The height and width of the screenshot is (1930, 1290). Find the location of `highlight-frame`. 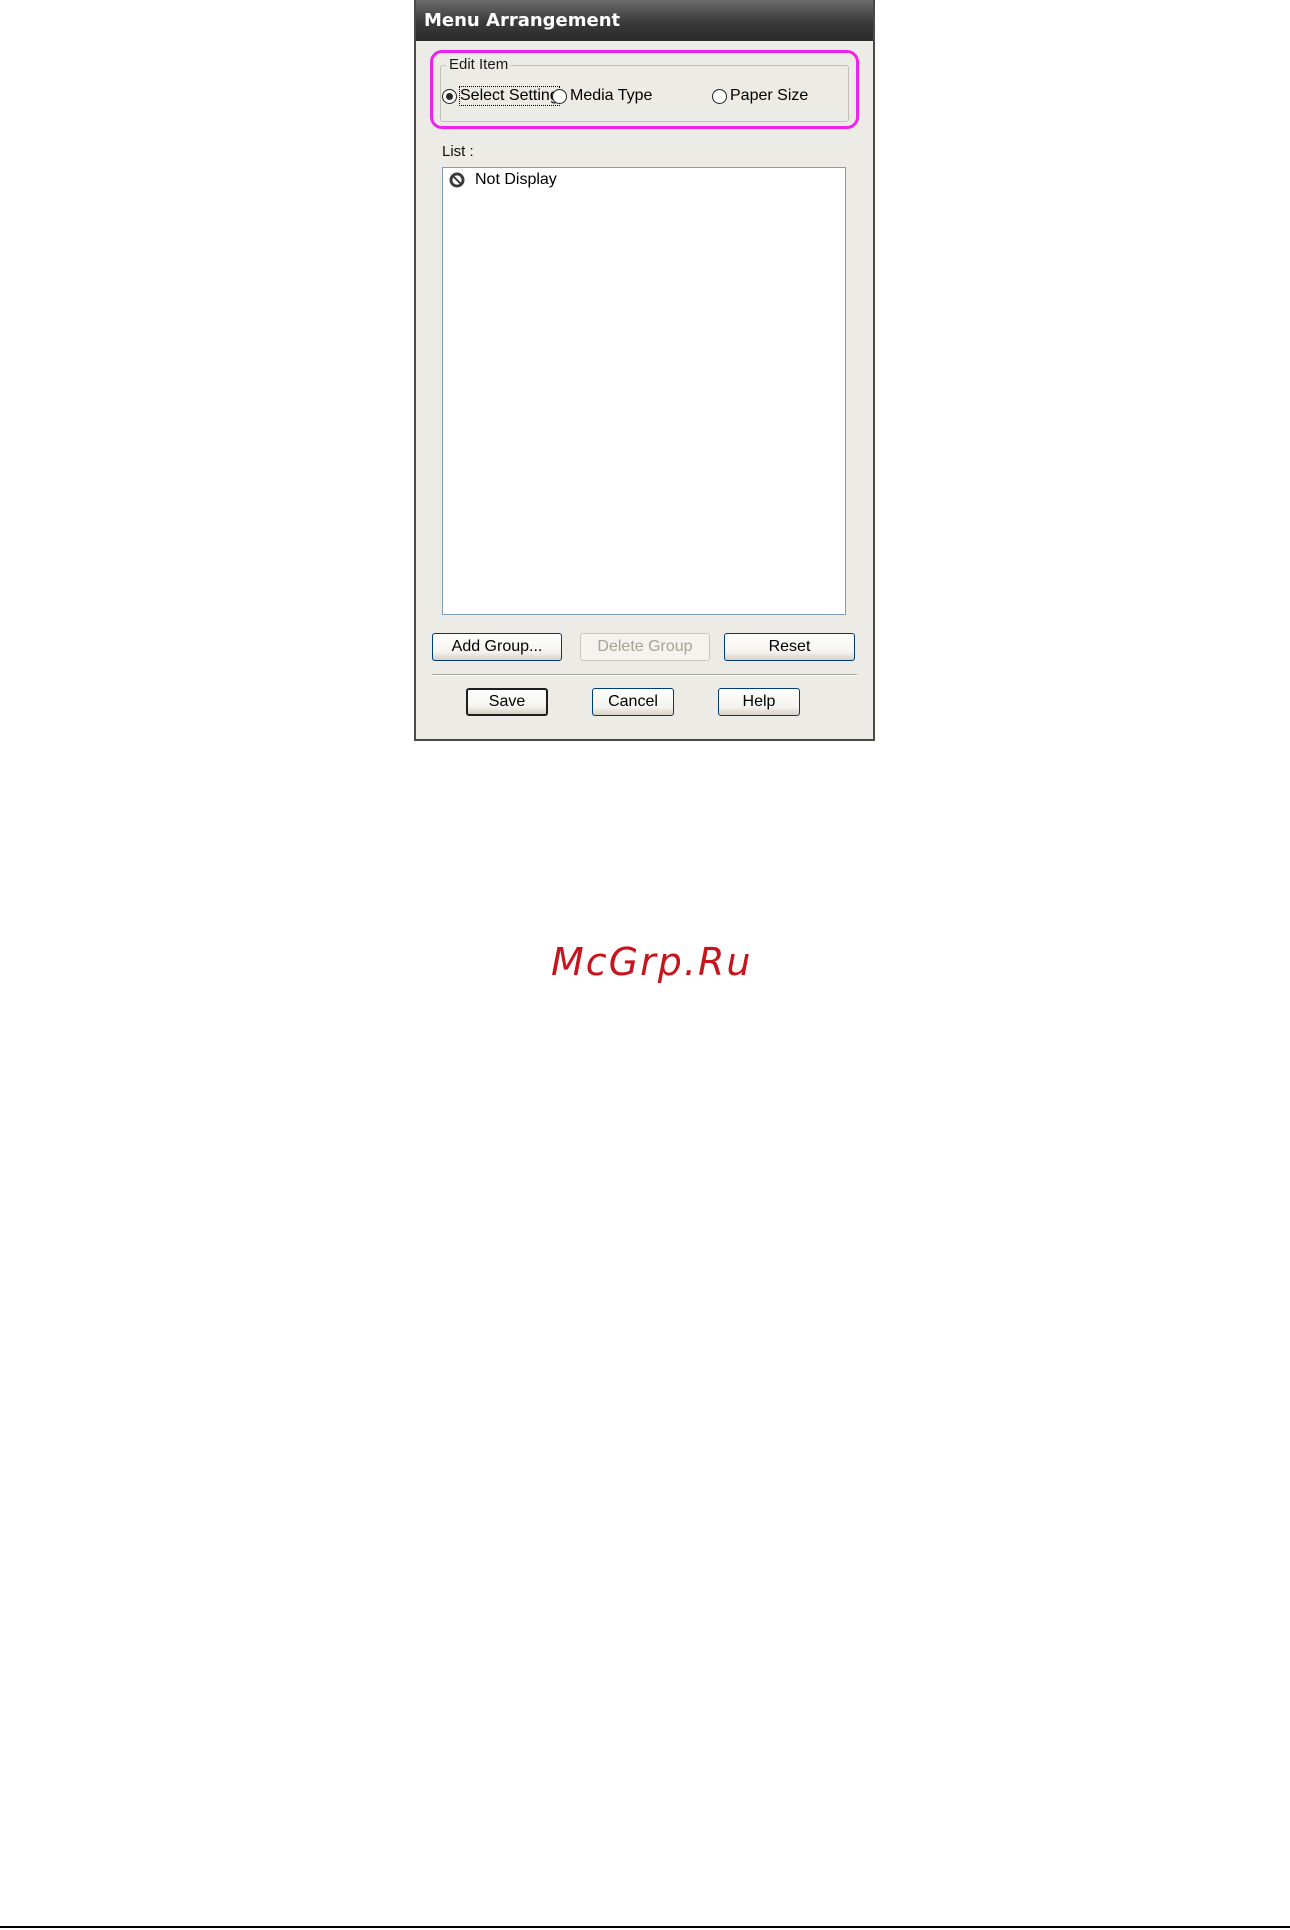

highlight-frame is located at coordinates (644, 89).